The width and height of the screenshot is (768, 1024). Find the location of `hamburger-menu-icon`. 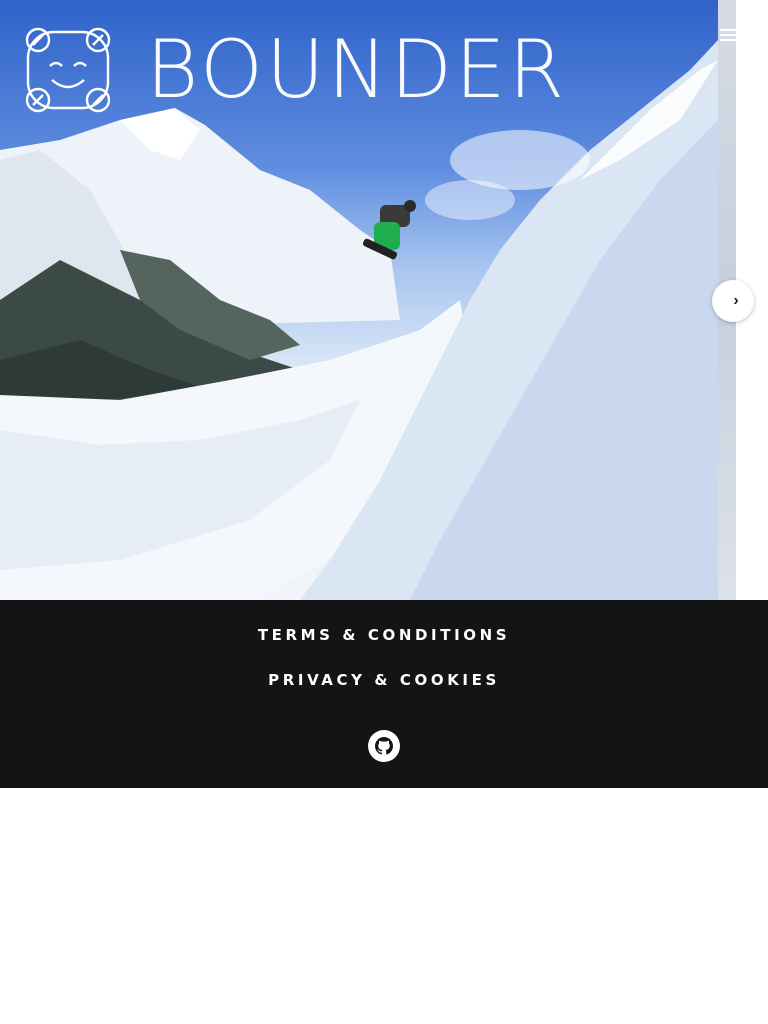

hamburger-menu-icon is located at coordinates (730, 36).